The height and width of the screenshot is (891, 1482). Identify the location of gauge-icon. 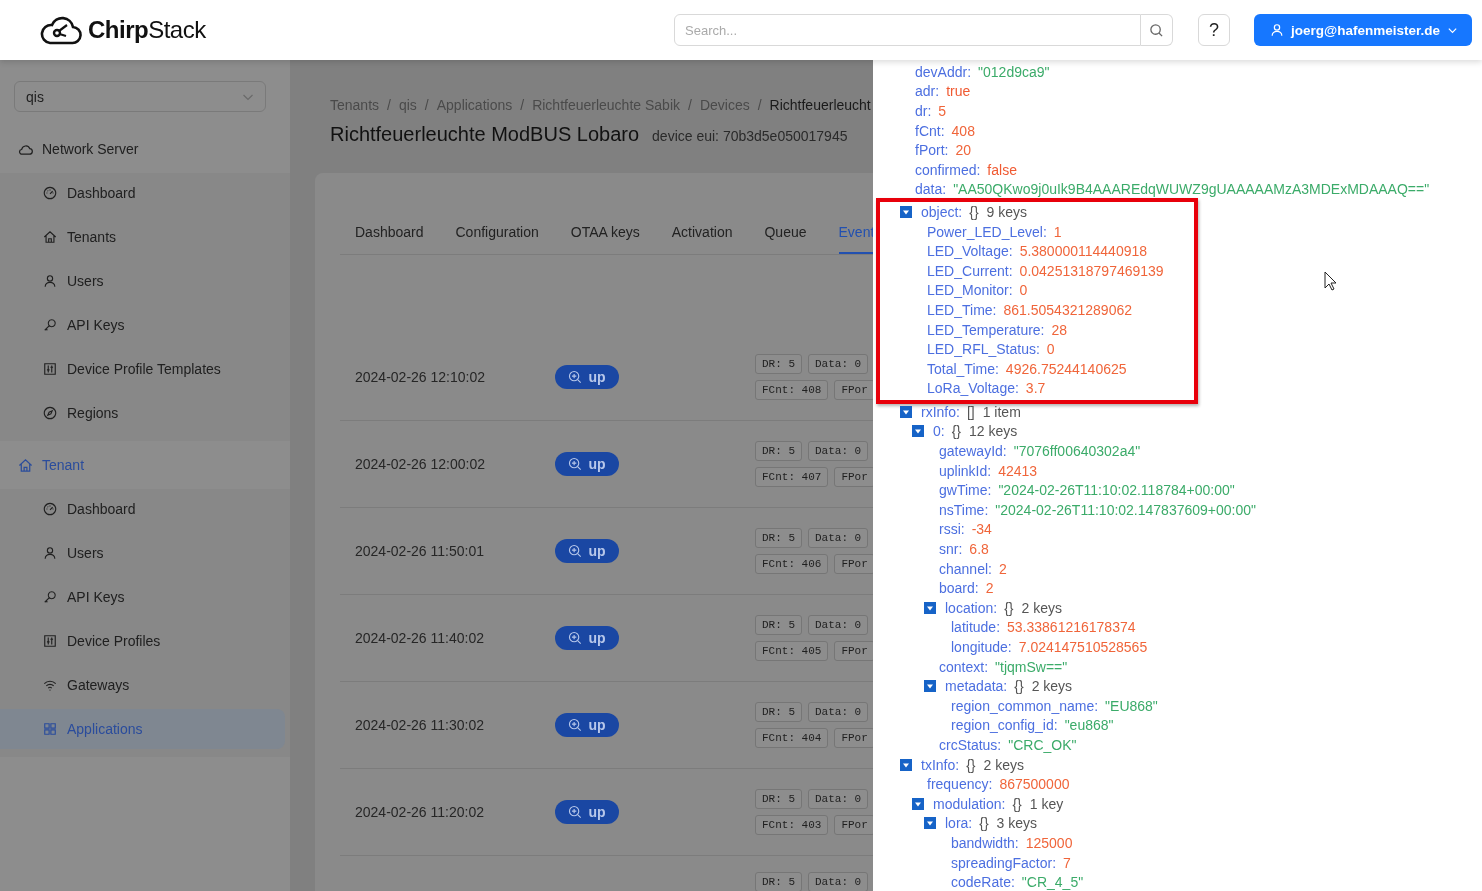
(50, 509).